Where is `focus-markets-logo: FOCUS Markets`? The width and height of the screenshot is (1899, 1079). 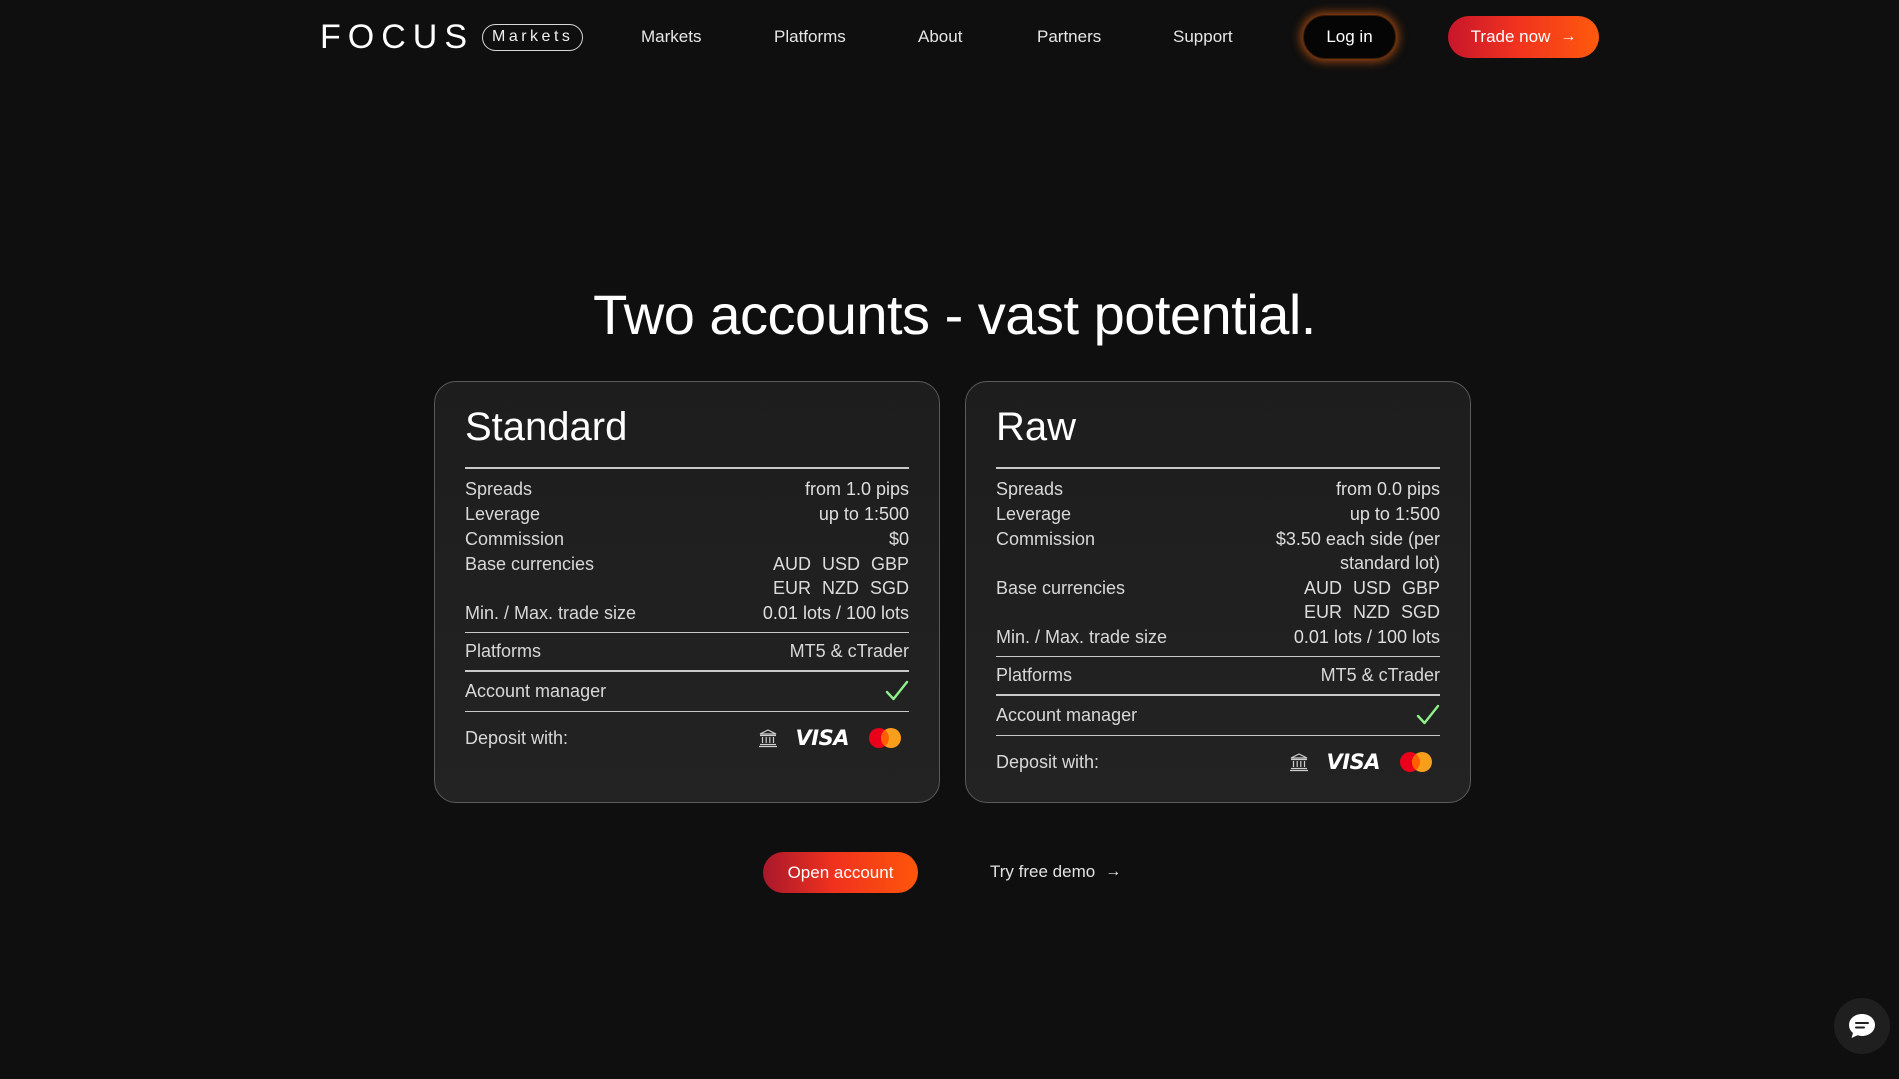
focus-markets-logo: FOCUS Markets is located at coordinates (452, 37).